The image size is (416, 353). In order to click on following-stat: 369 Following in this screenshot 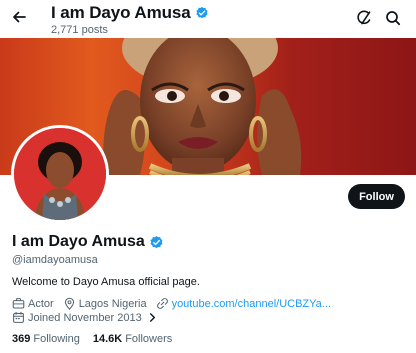, I will do `click(46, 339)`.